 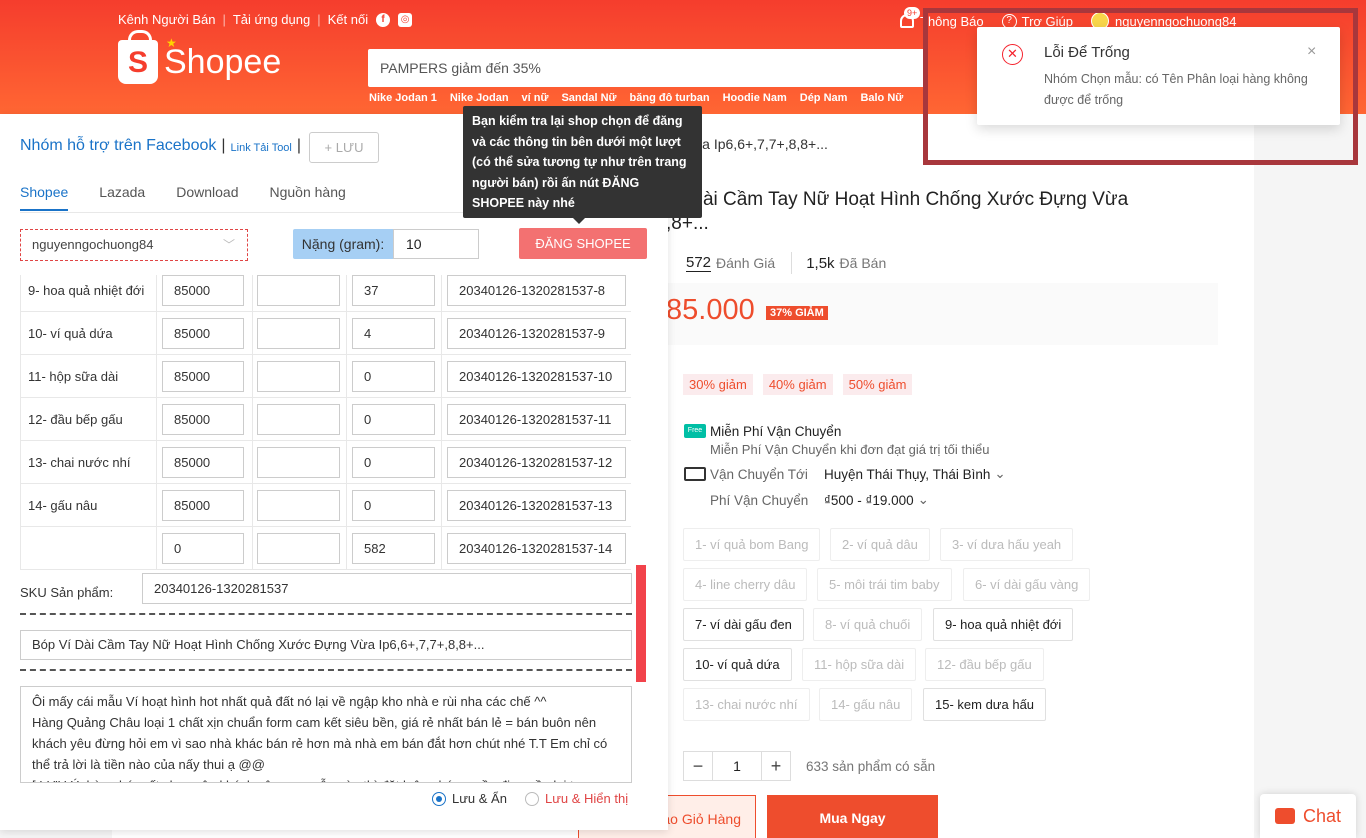 What do you see at coordinates (824, 98) in the screenshot?
I see `hint-link: Dép Nam` at bounding box center [824, 98].